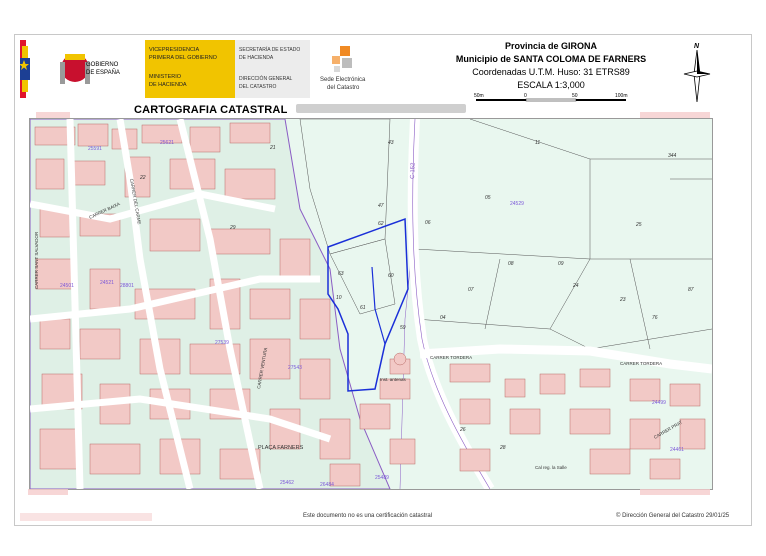  What do you see at coordinates (672, 156) in the screenshot?
I see `parcel-label: 344` at bounding box center [672, 156].